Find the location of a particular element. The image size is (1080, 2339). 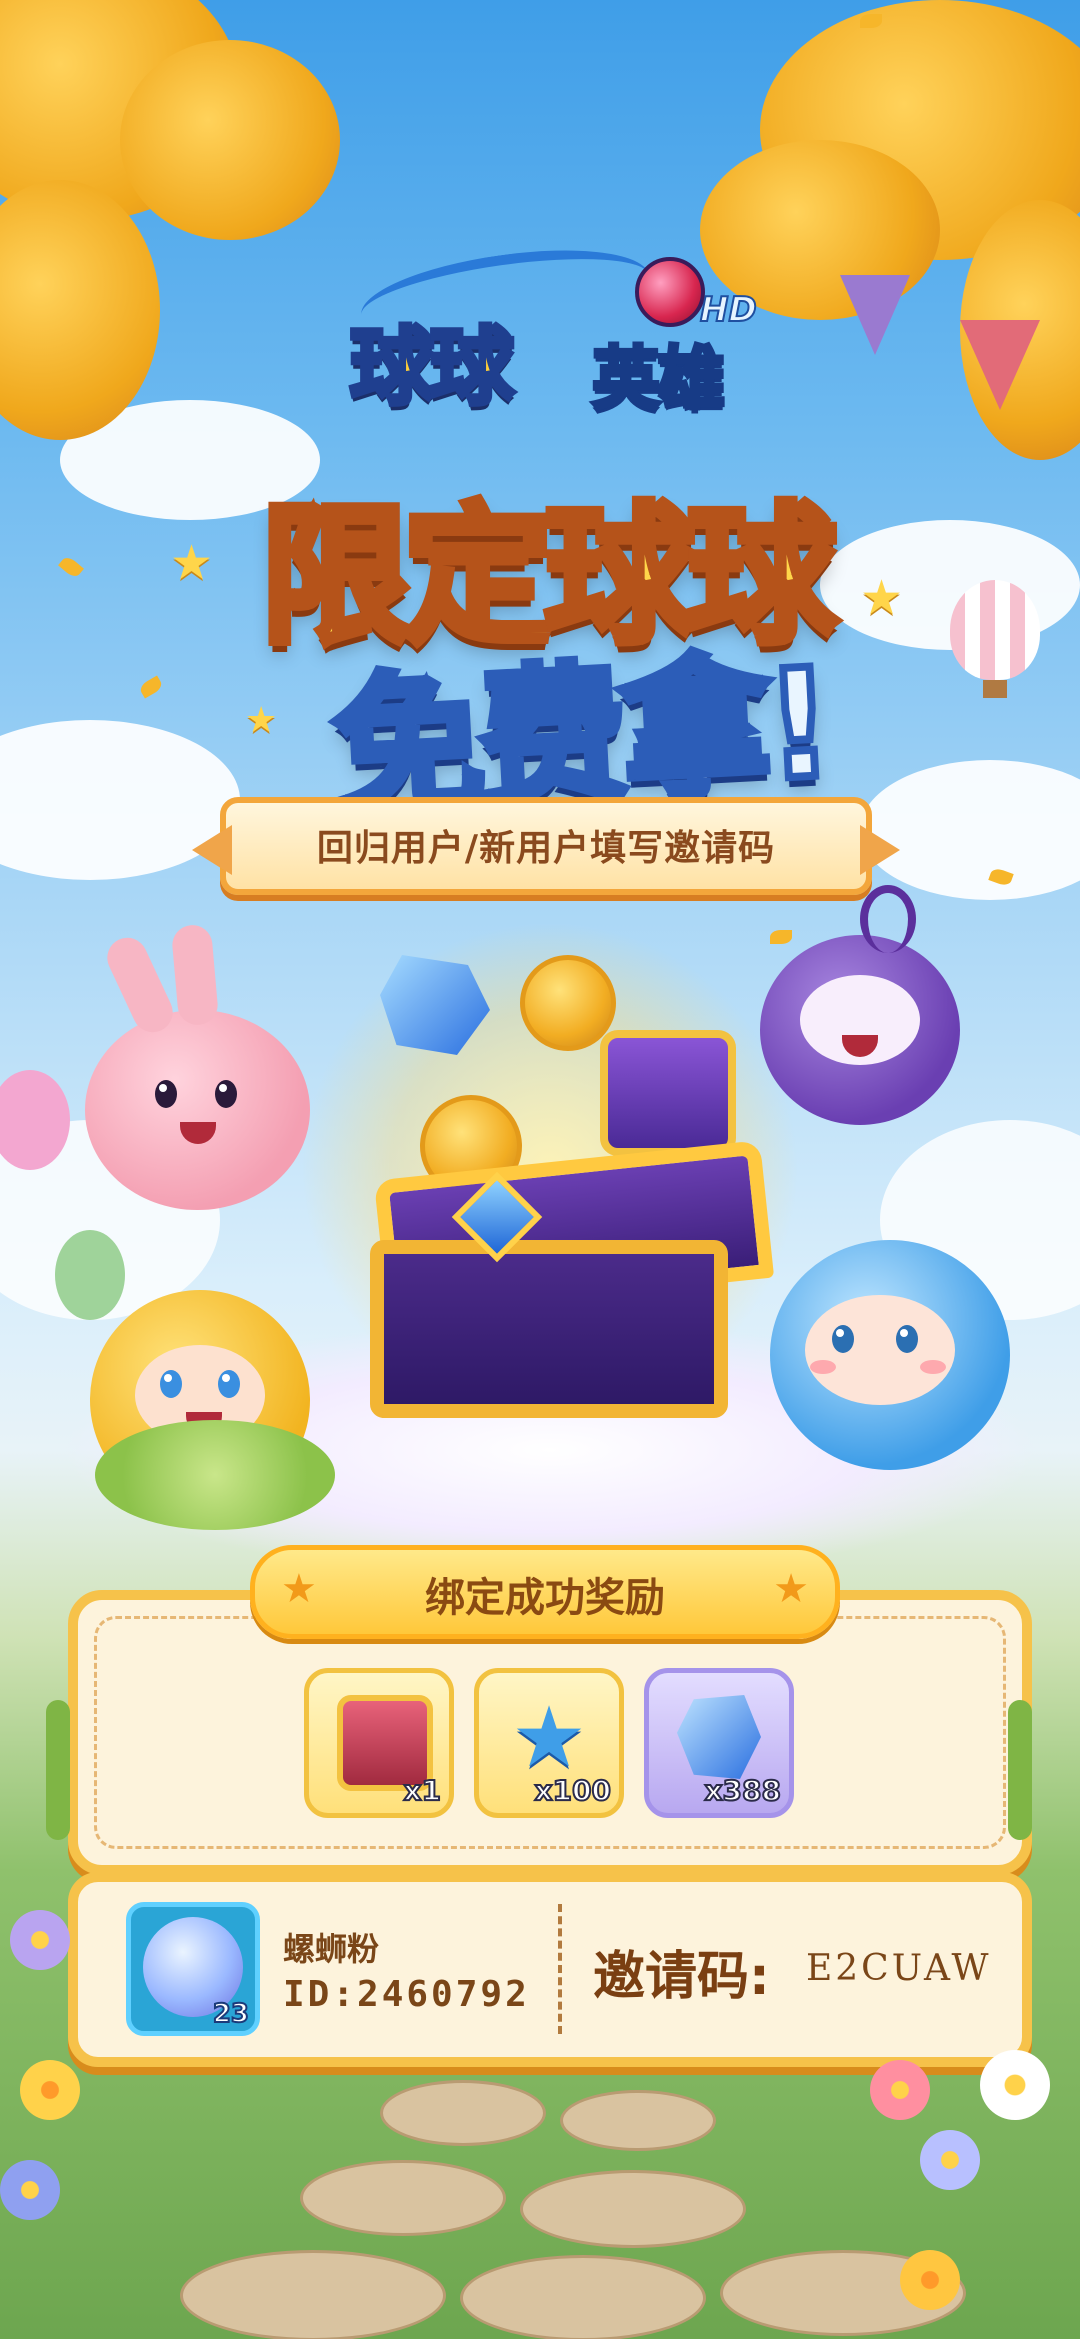

reward-item-count: x388 is located at coordinates (742, 1790).